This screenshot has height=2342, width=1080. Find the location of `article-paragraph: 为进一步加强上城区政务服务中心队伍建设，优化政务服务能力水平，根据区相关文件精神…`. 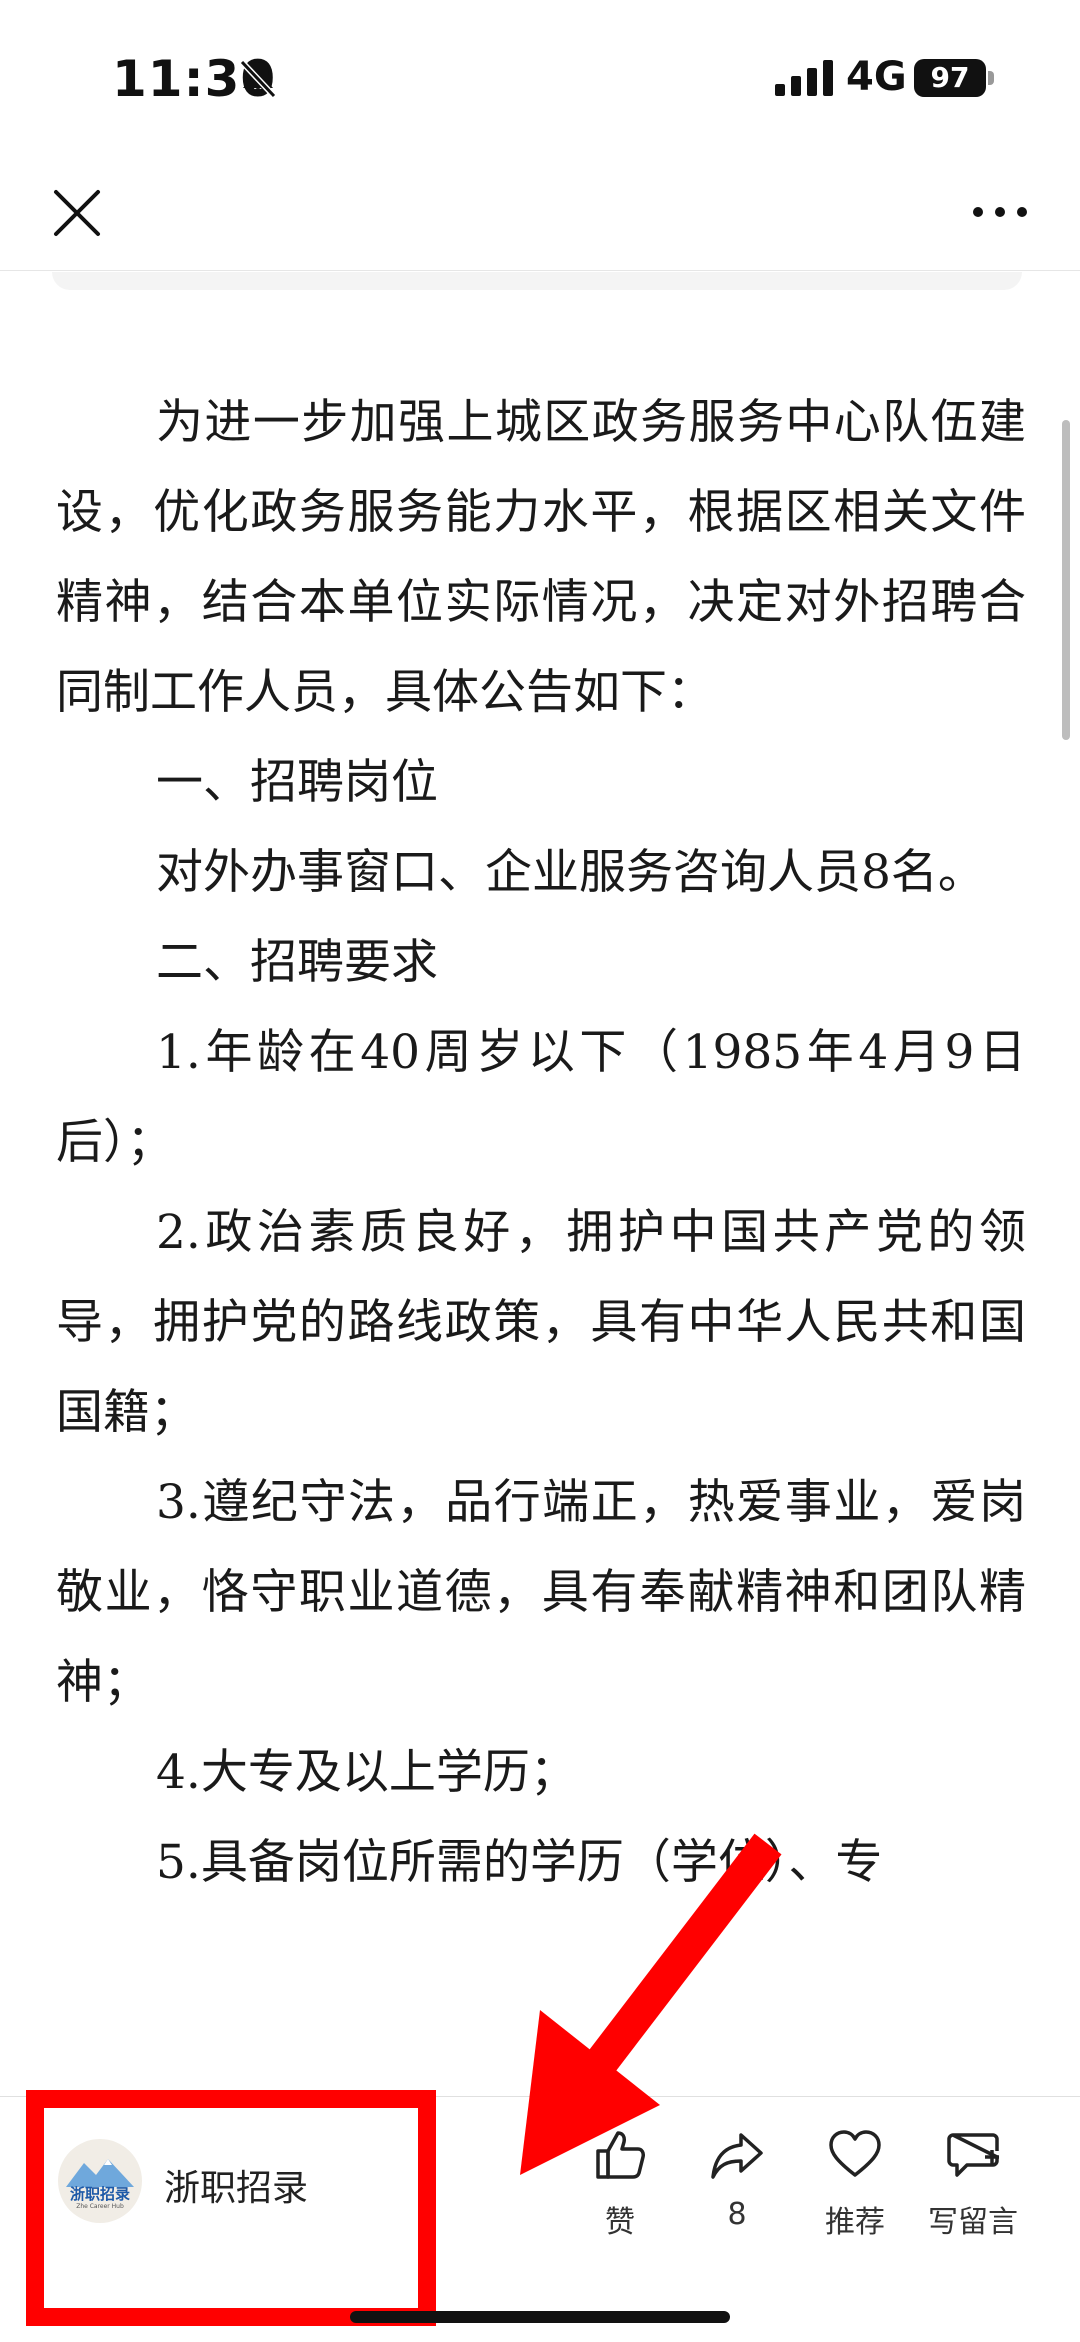

article-paragraph: 为进一步加强上城区政务服务中心队伍建设，优化政务服务能力水平，根据区相关文件精神… is located at coordinates (541, 557).